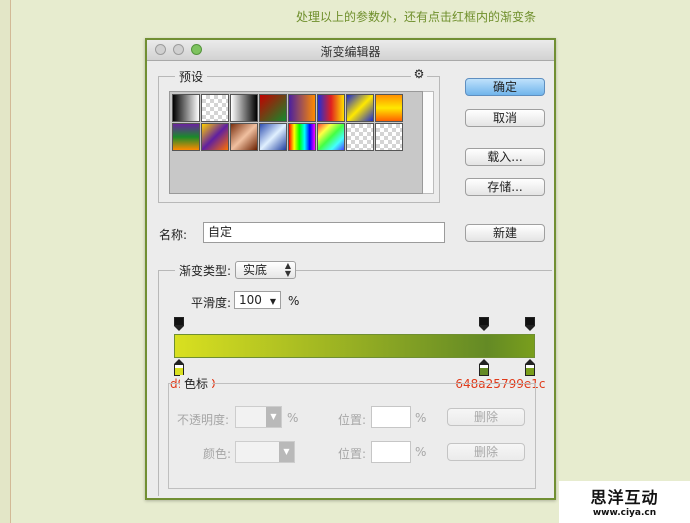  I want to click on dialog-title: 渐变编辑器, so click(350, 52).